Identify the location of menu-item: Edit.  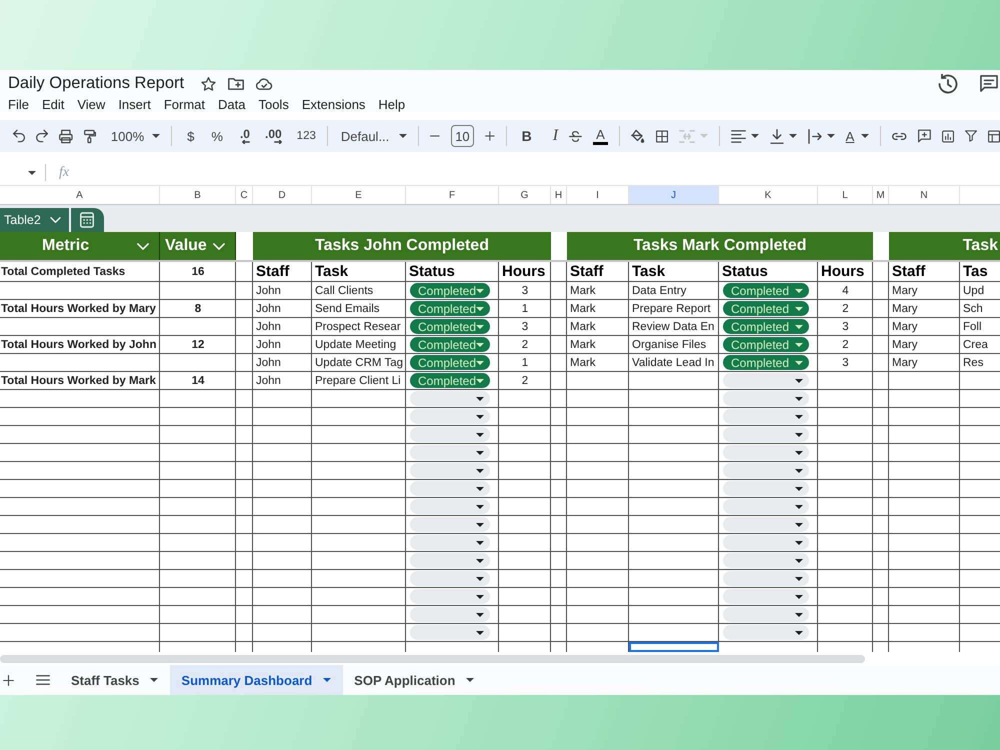
(53, 104).